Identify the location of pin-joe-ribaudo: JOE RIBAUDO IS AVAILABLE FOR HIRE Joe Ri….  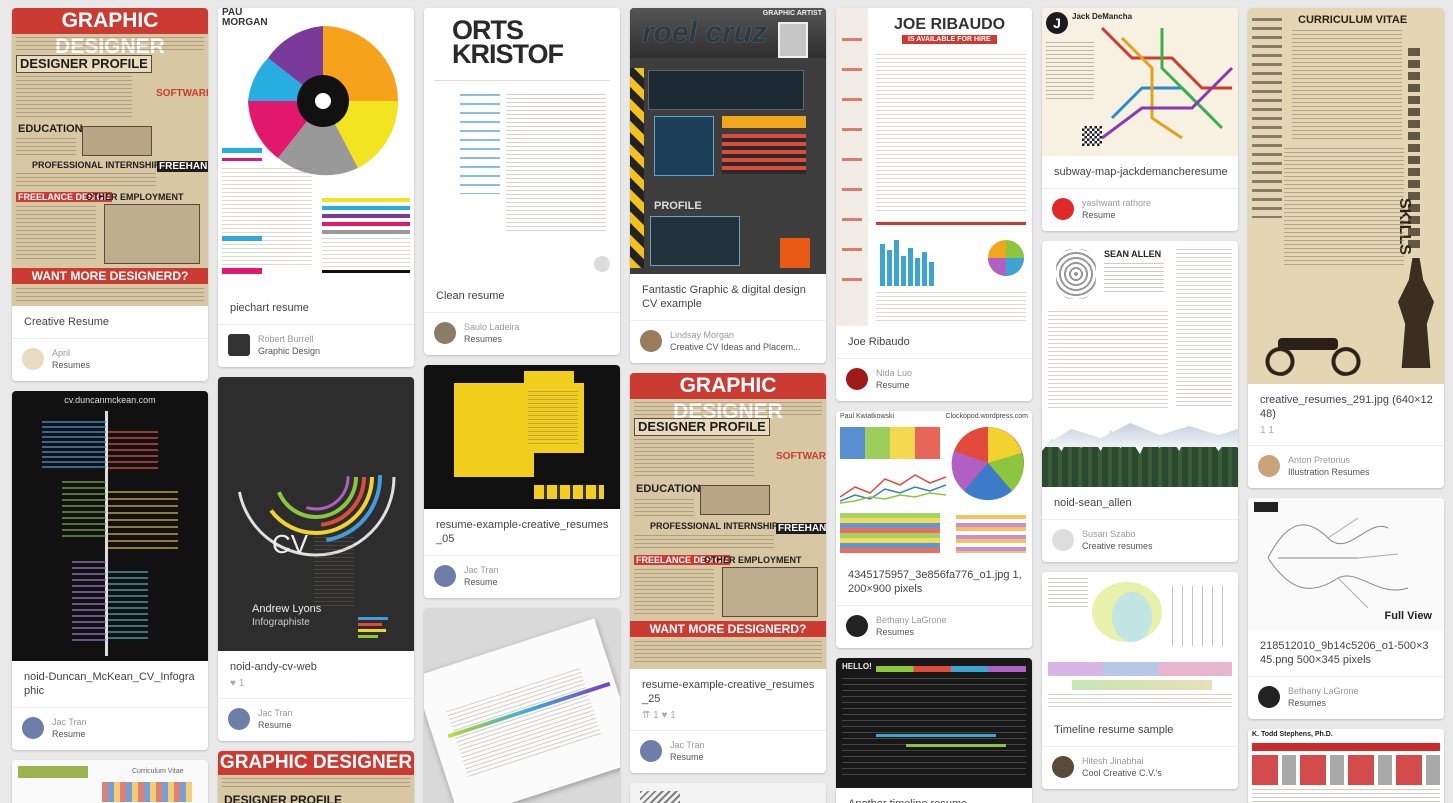
(934, 204).